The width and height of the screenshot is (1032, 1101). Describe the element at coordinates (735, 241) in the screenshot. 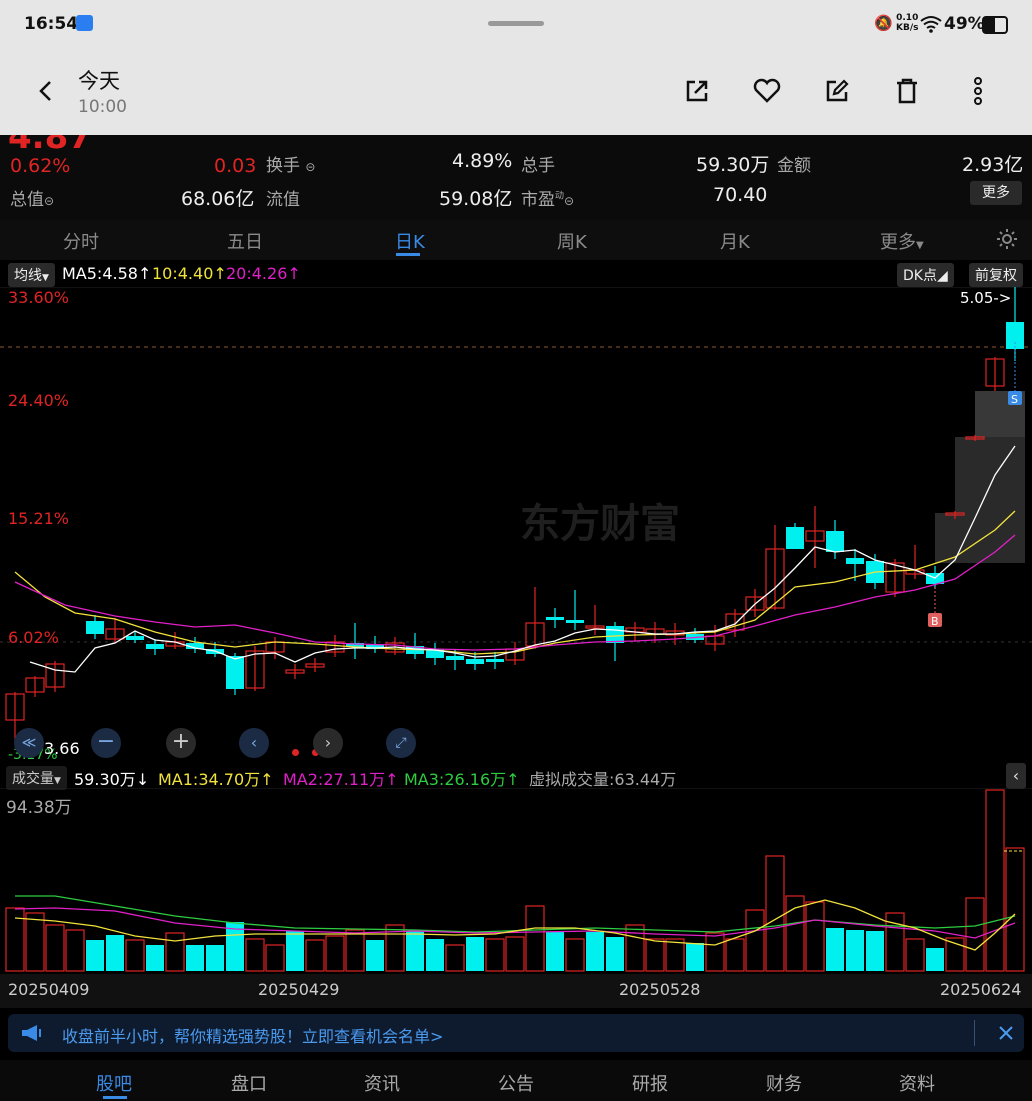

I see `tab-monthly-k: 月K` at that location.